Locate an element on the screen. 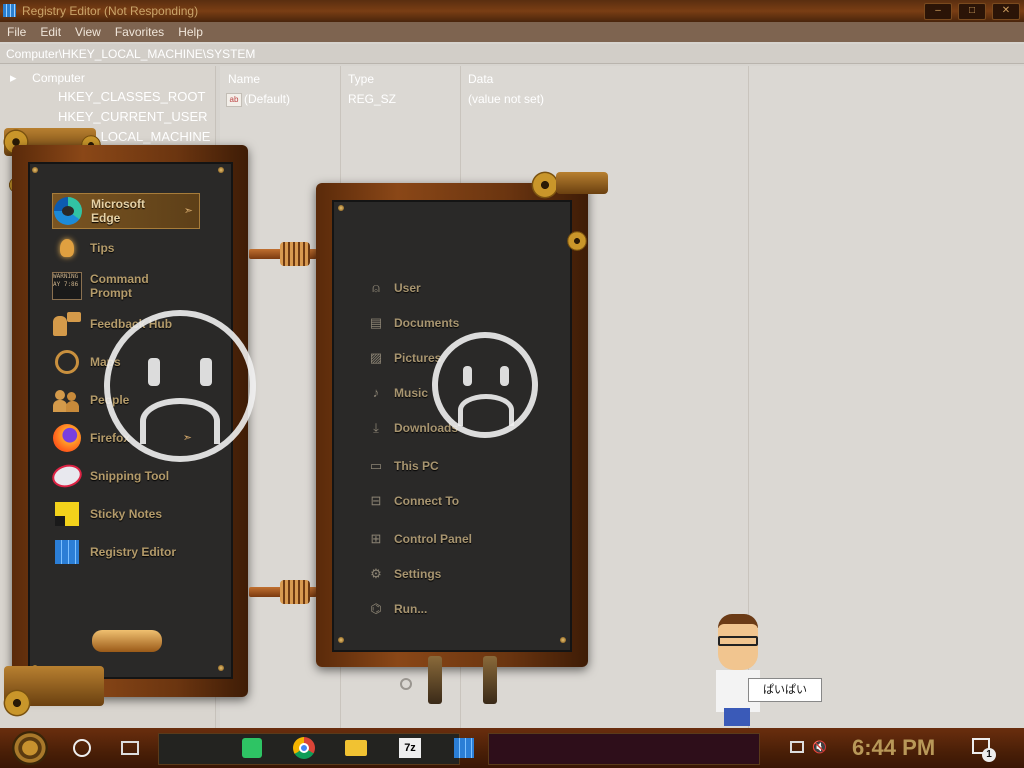 This screenshot has height=768, width=1024. system-clock: 6:44 PM is located at coordinates (893, 748).